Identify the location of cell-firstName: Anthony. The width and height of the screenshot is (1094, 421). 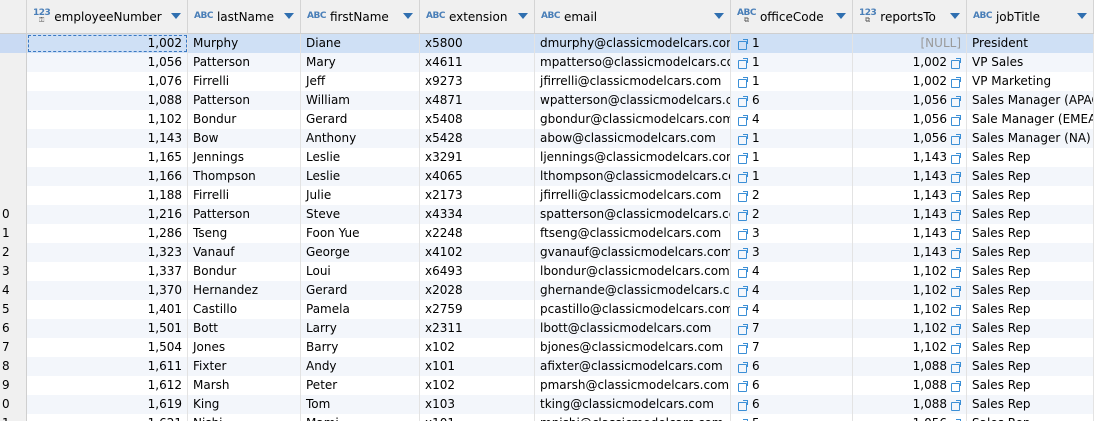
(360, 138).